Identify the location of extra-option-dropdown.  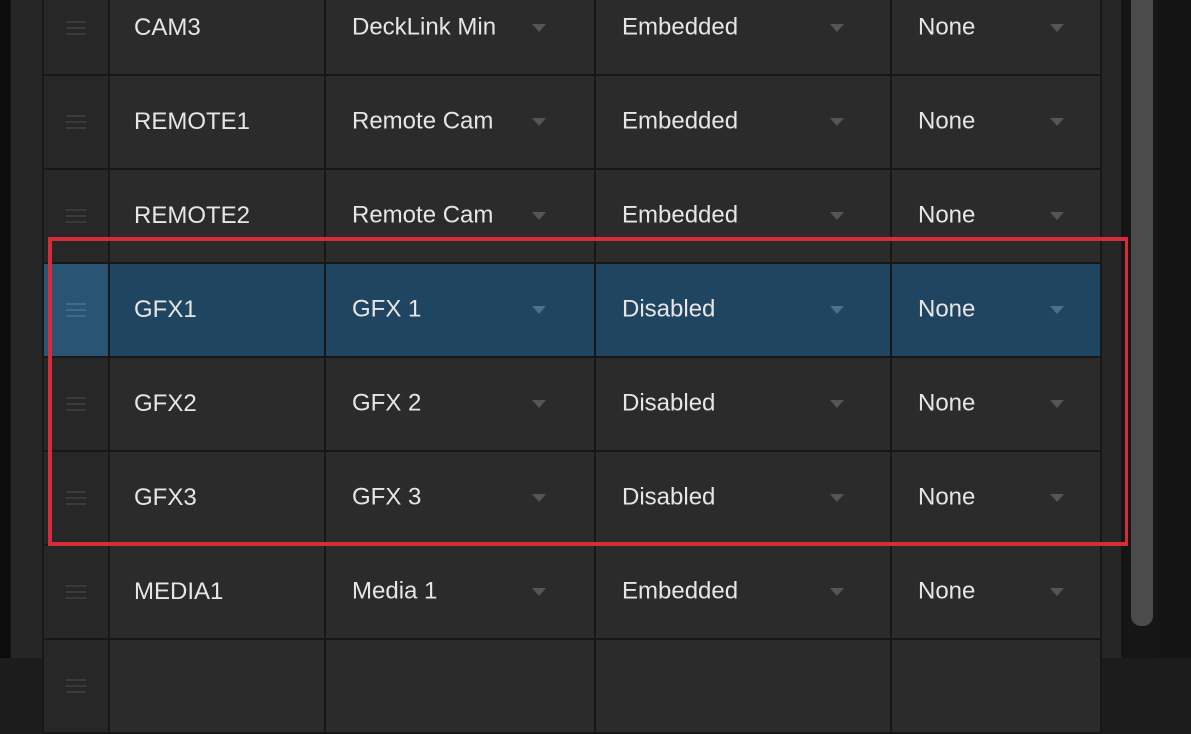
(996, 686).